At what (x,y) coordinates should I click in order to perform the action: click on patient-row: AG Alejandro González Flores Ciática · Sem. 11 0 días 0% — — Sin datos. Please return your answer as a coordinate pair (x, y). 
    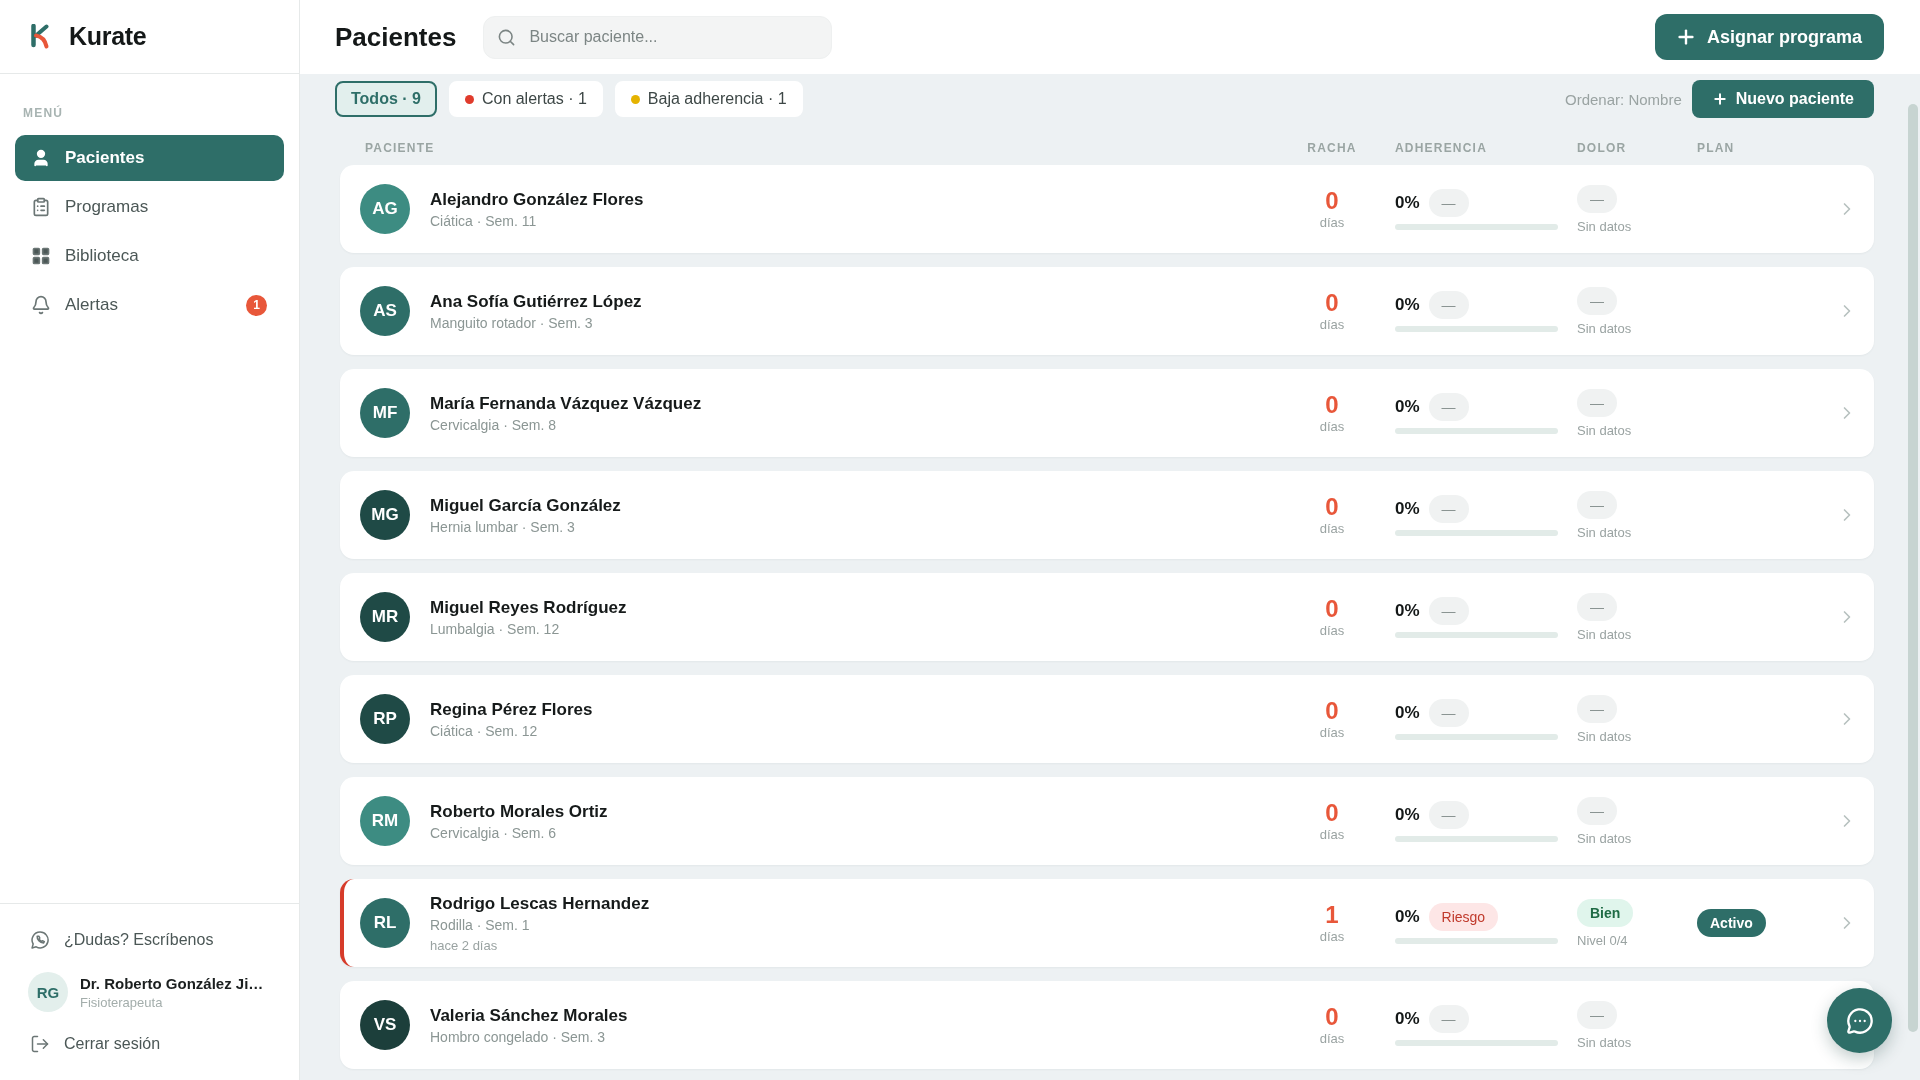
    Looking at the image, I should click on (1107, 209).